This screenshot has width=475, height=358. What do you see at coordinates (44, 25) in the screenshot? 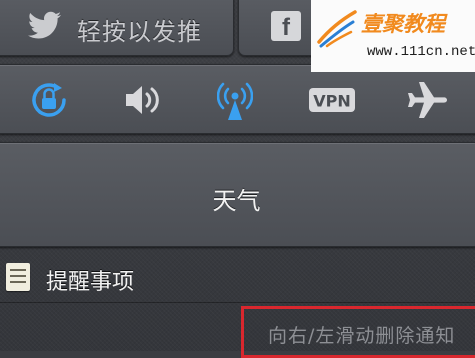
I see `twitter-bird-icon` at bounding box center [44, 25].